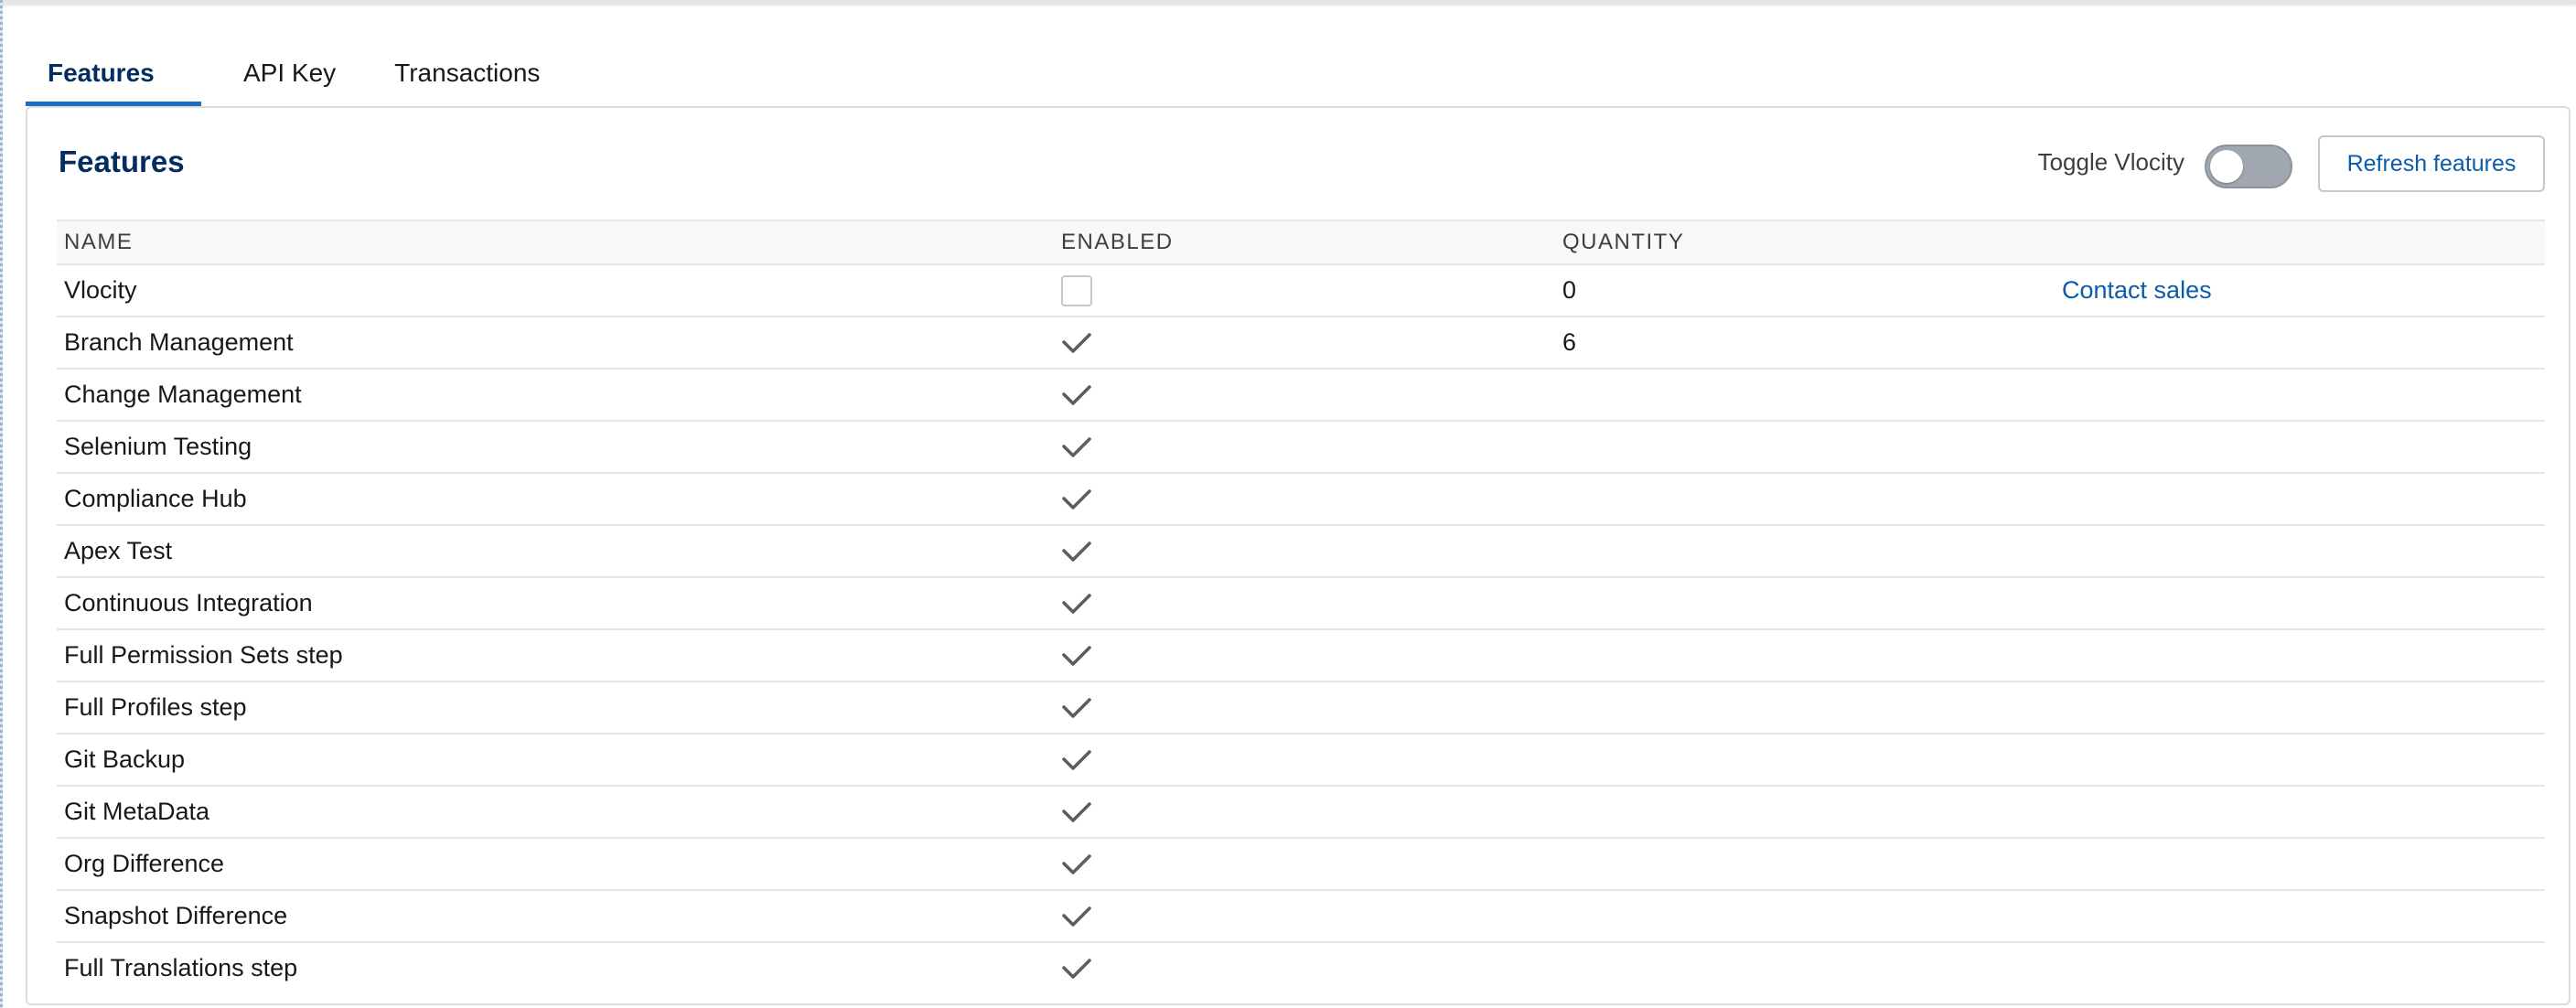 The height and width of the screenshot is (1008, 2576). I want to click on table-row: Git Backup, so click(1301, 760).